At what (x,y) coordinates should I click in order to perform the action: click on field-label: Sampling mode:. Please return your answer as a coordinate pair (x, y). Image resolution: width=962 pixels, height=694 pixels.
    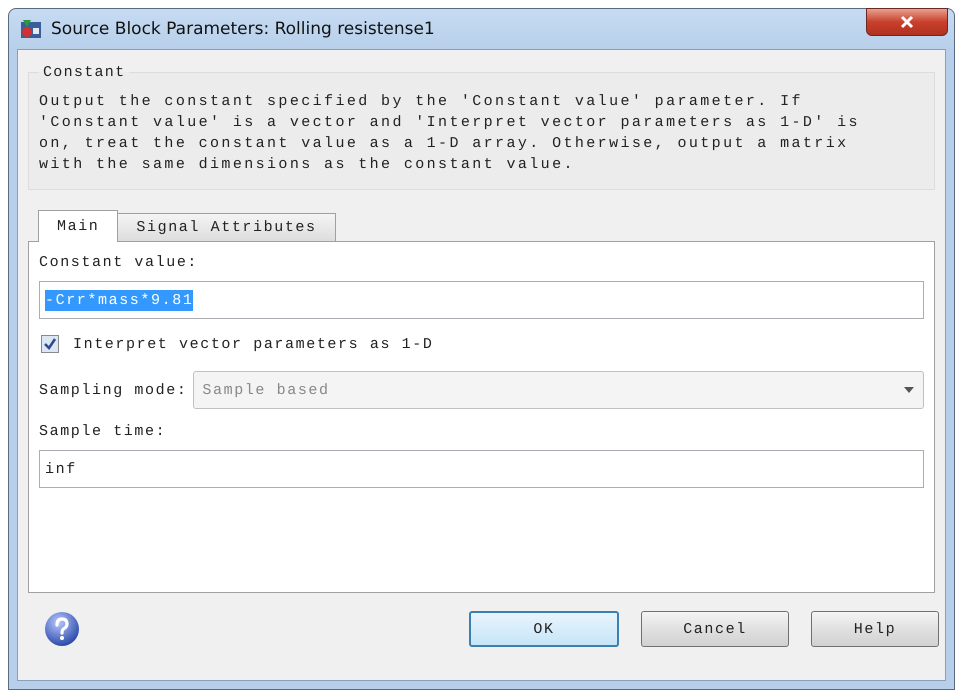
    Looking at the image, I should click on (113, 390).